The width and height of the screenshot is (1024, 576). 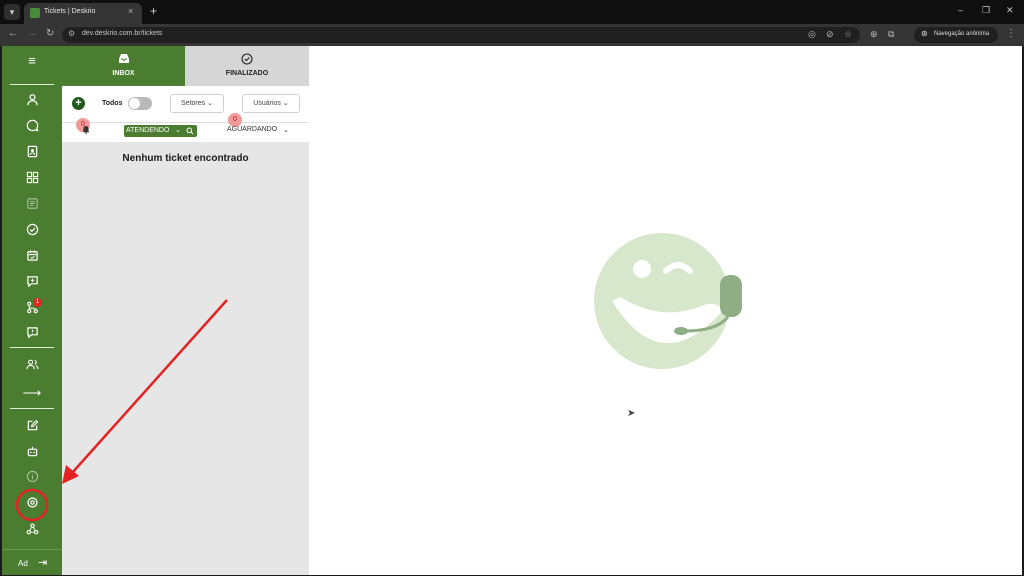 I want to click on apps-icon, so click(x=32, y=180).